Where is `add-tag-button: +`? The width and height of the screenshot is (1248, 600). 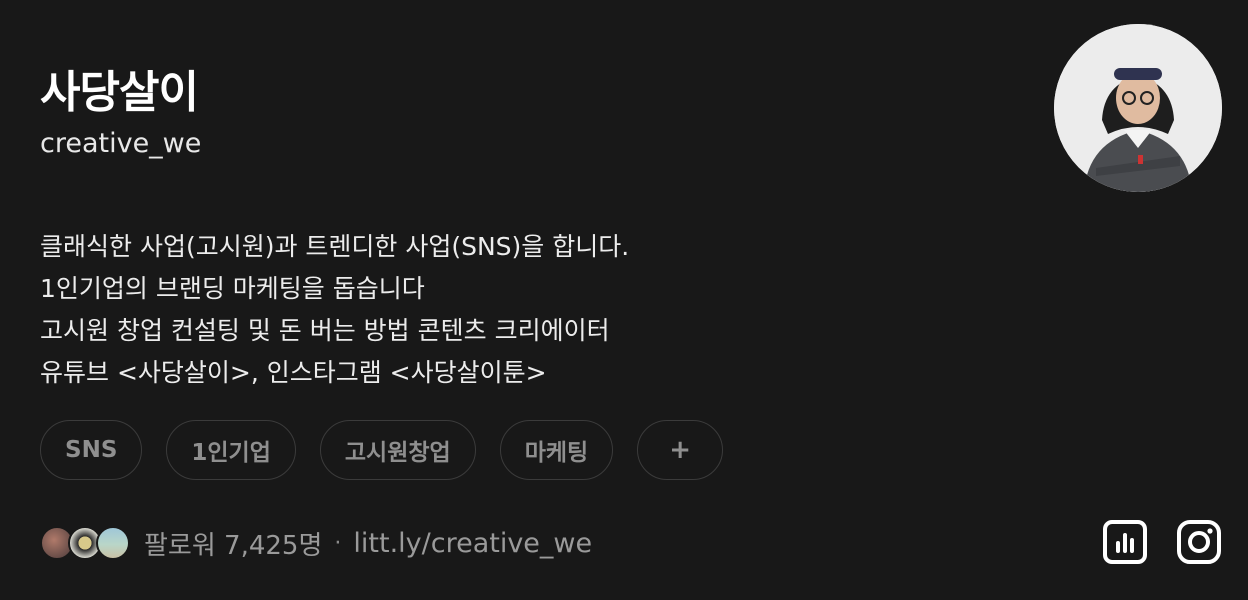
add-tag-button: + is located at coordinates (680, 450).